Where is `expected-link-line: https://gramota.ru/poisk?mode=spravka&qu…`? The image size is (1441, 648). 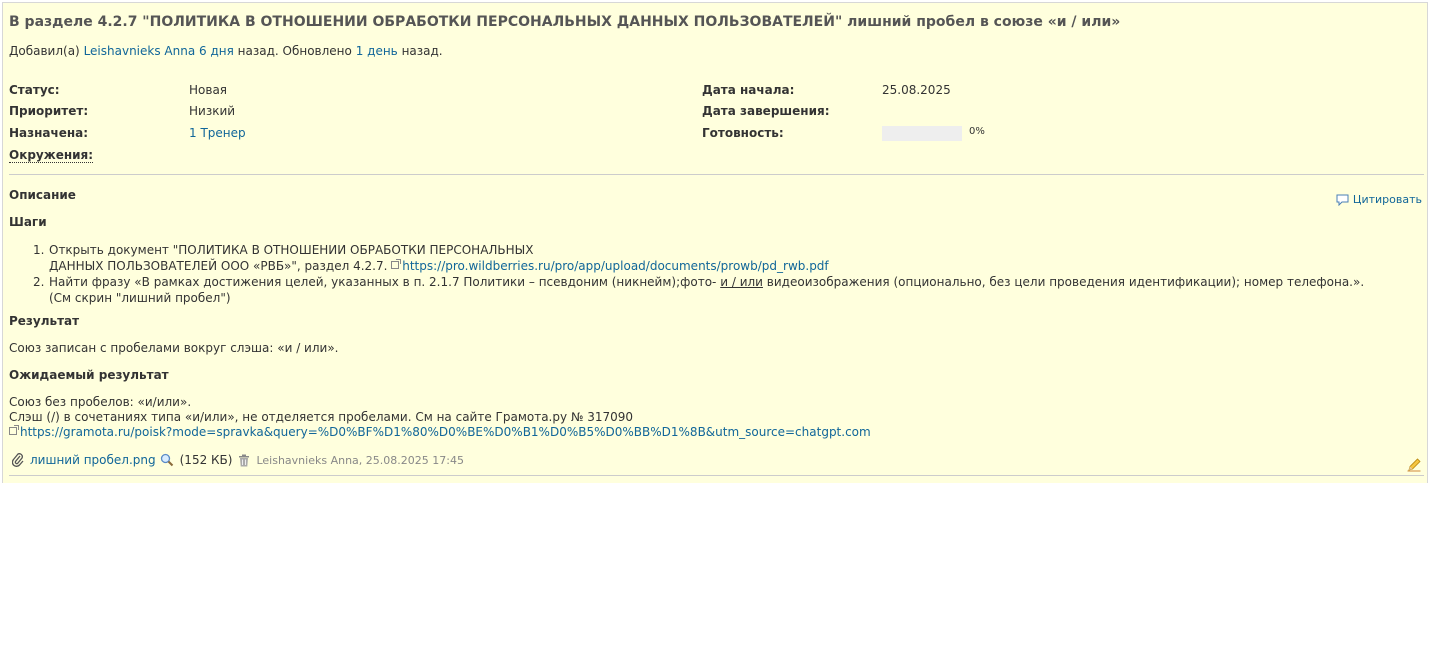
expected-link-line: https://gramota.ru/poisk?mode=spravka&qu… is located at coordinates (440, 432).